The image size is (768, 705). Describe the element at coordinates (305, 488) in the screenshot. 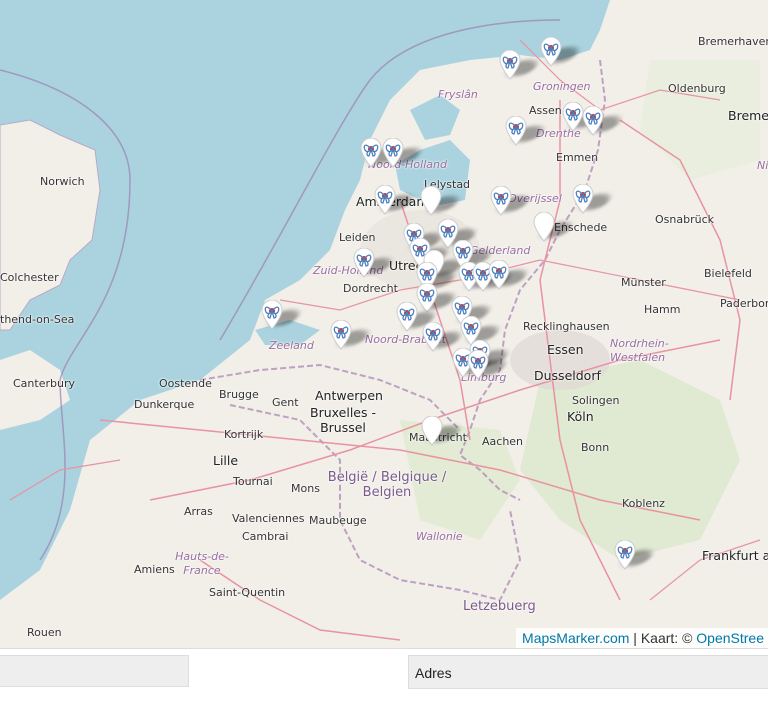

I see `city-label: Mons` at that location.